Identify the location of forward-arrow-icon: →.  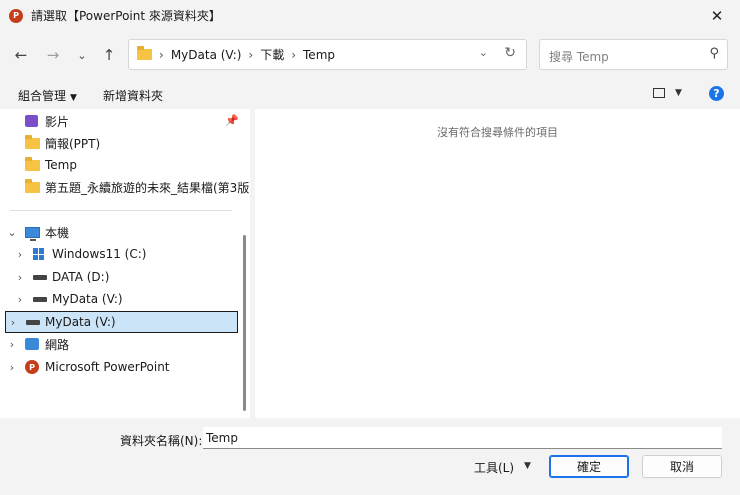
(53, 55).